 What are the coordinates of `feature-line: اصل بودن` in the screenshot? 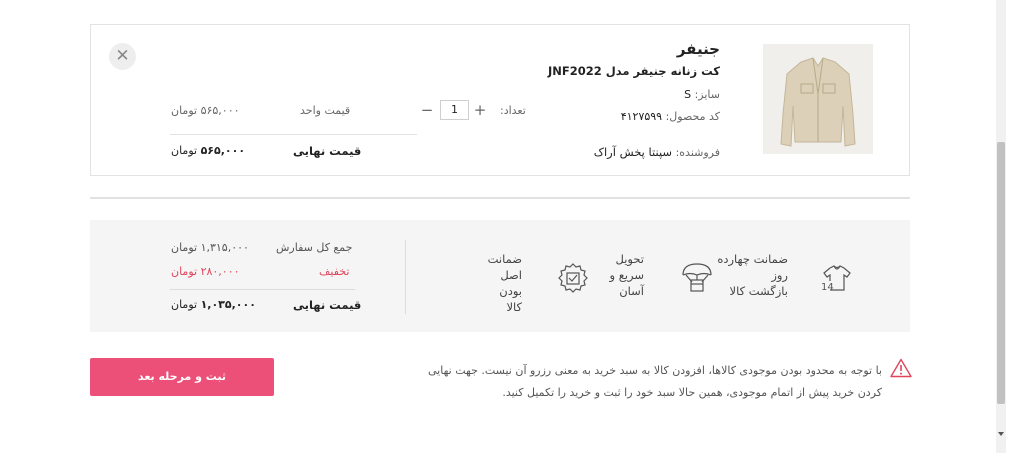 It's located at (510, 283).